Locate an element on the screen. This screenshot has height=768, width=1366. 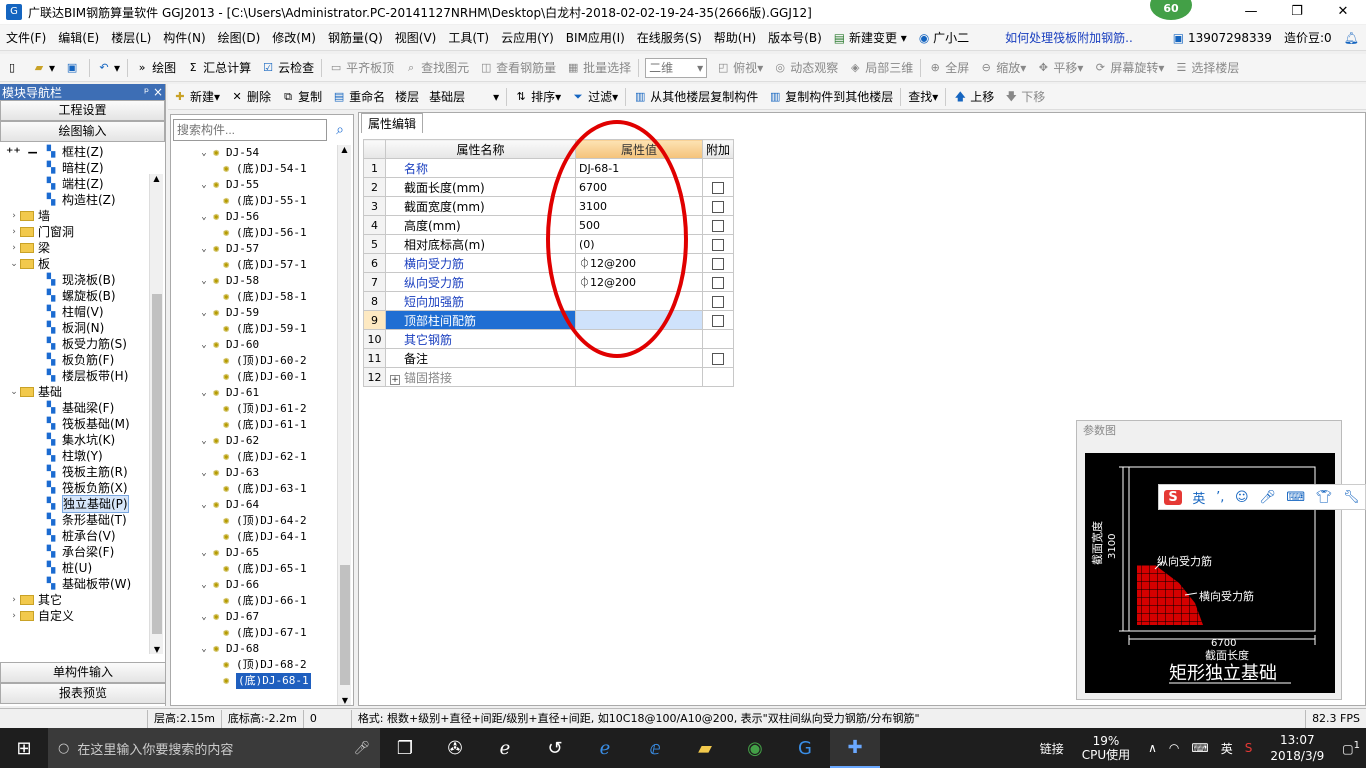
component-tree-item: ✺ (底)DJ-68-1 is located at coordinates (254, 681).